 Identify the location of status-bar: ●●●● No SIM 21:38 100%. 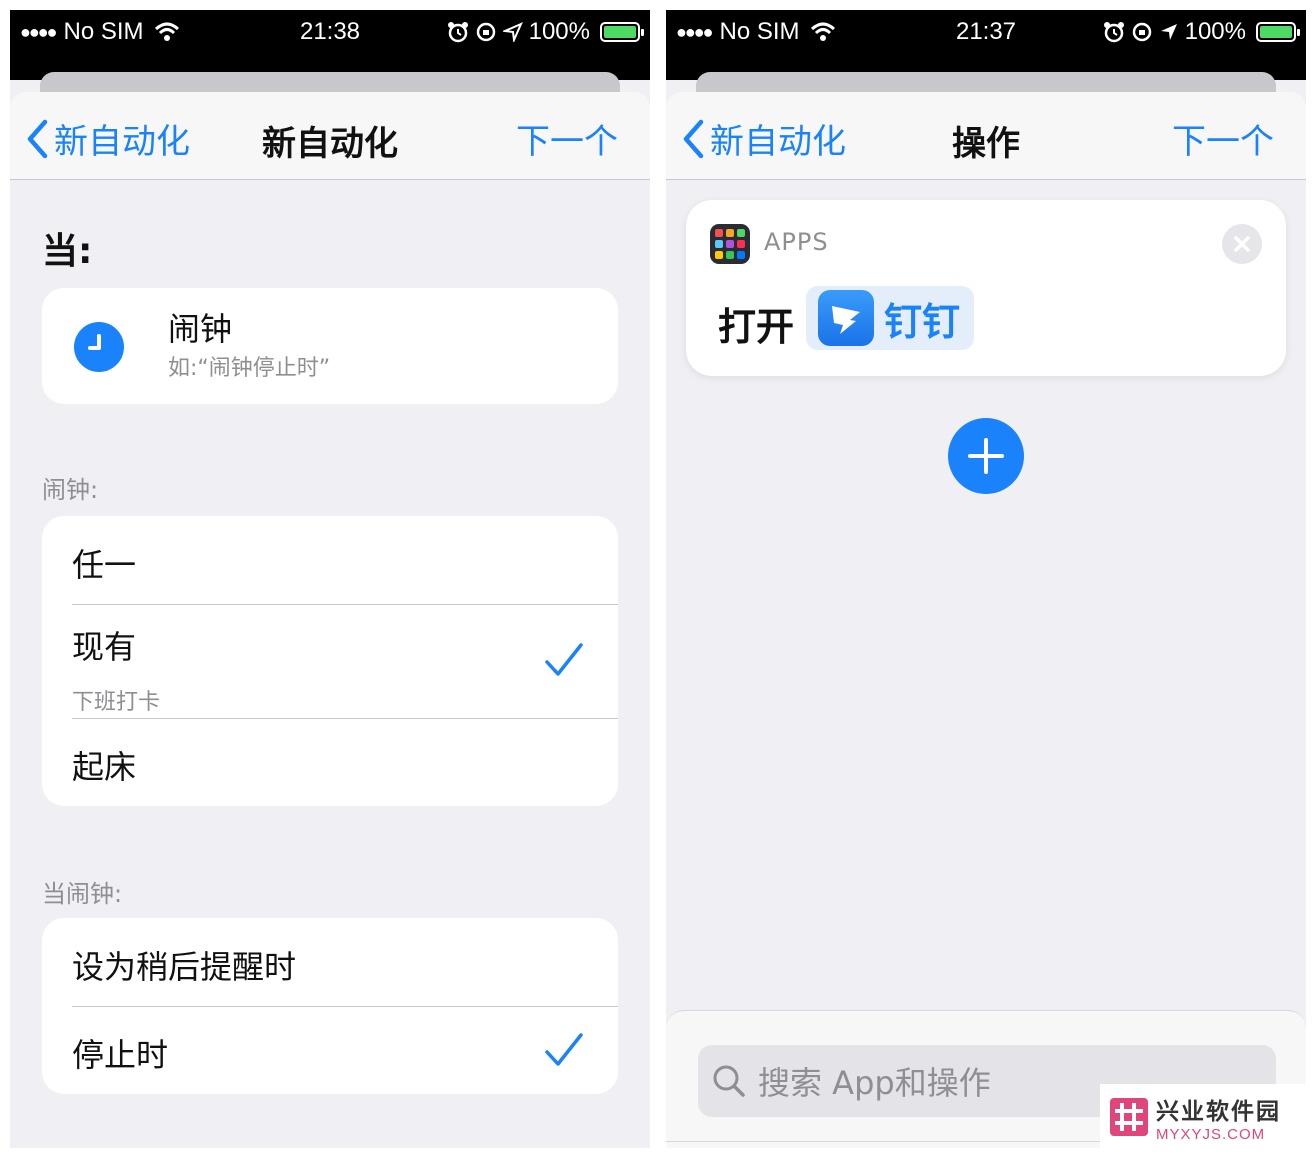
(330, 45).